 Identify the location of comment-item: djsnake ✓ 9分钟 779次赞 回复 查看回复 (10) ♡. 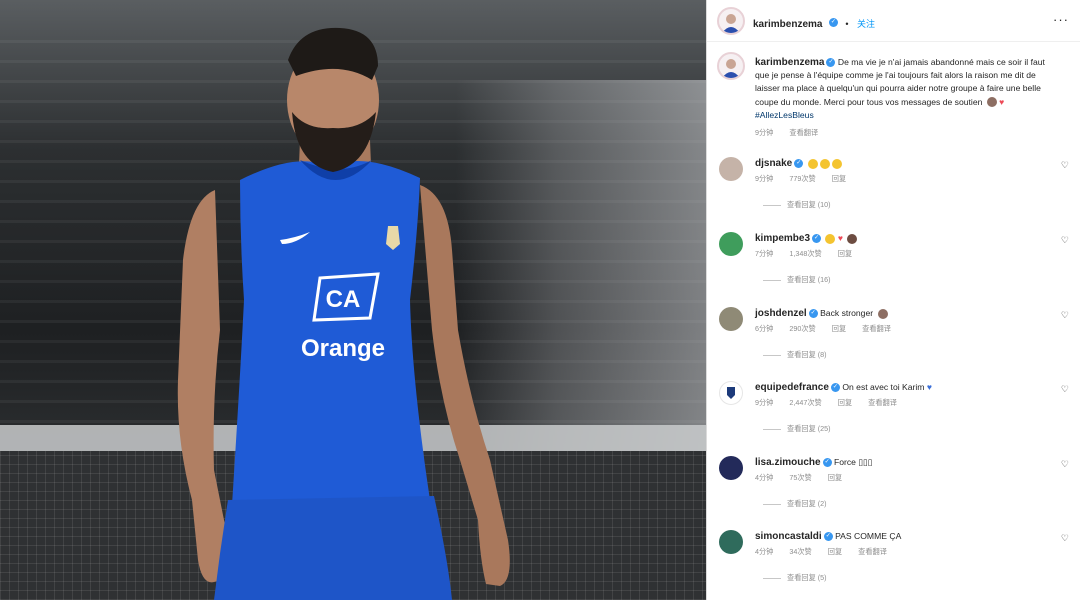
(893, 189).